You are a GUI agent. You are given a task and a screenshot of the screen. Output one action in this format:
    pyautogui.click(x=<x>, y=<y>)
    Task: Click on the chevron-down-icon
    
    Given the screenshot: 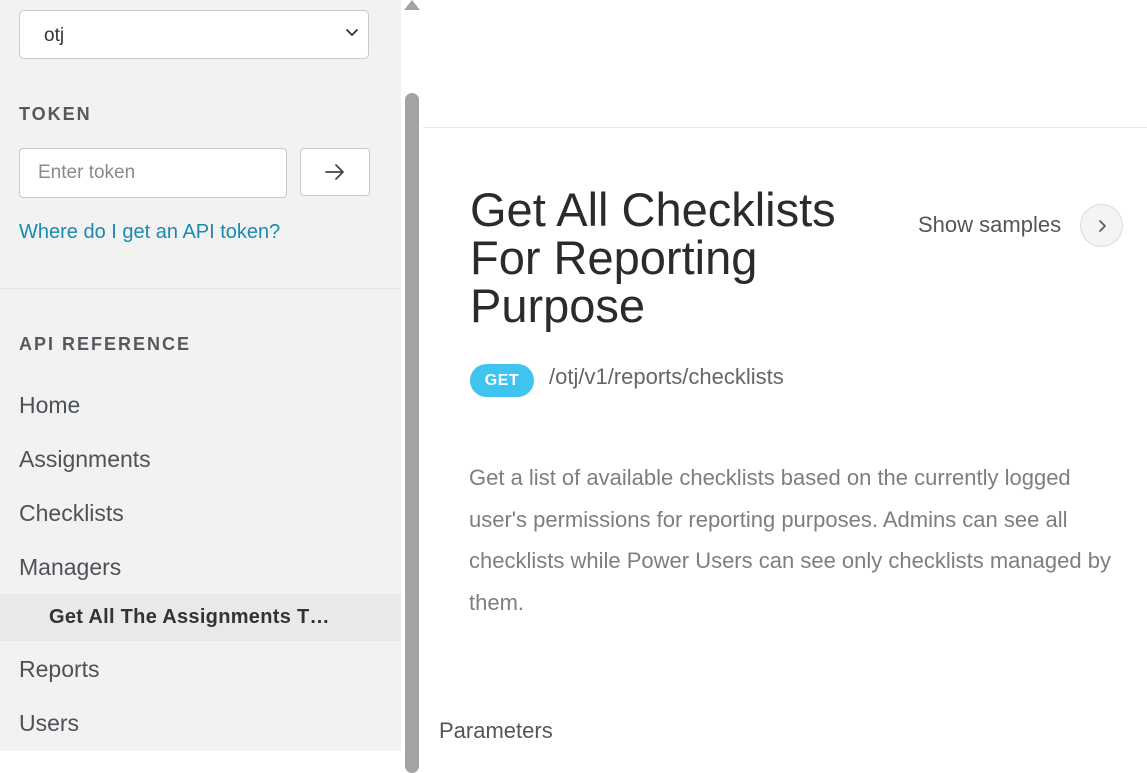 What is the action you would take?
    pyautogui.click(x=352, y=32)
    